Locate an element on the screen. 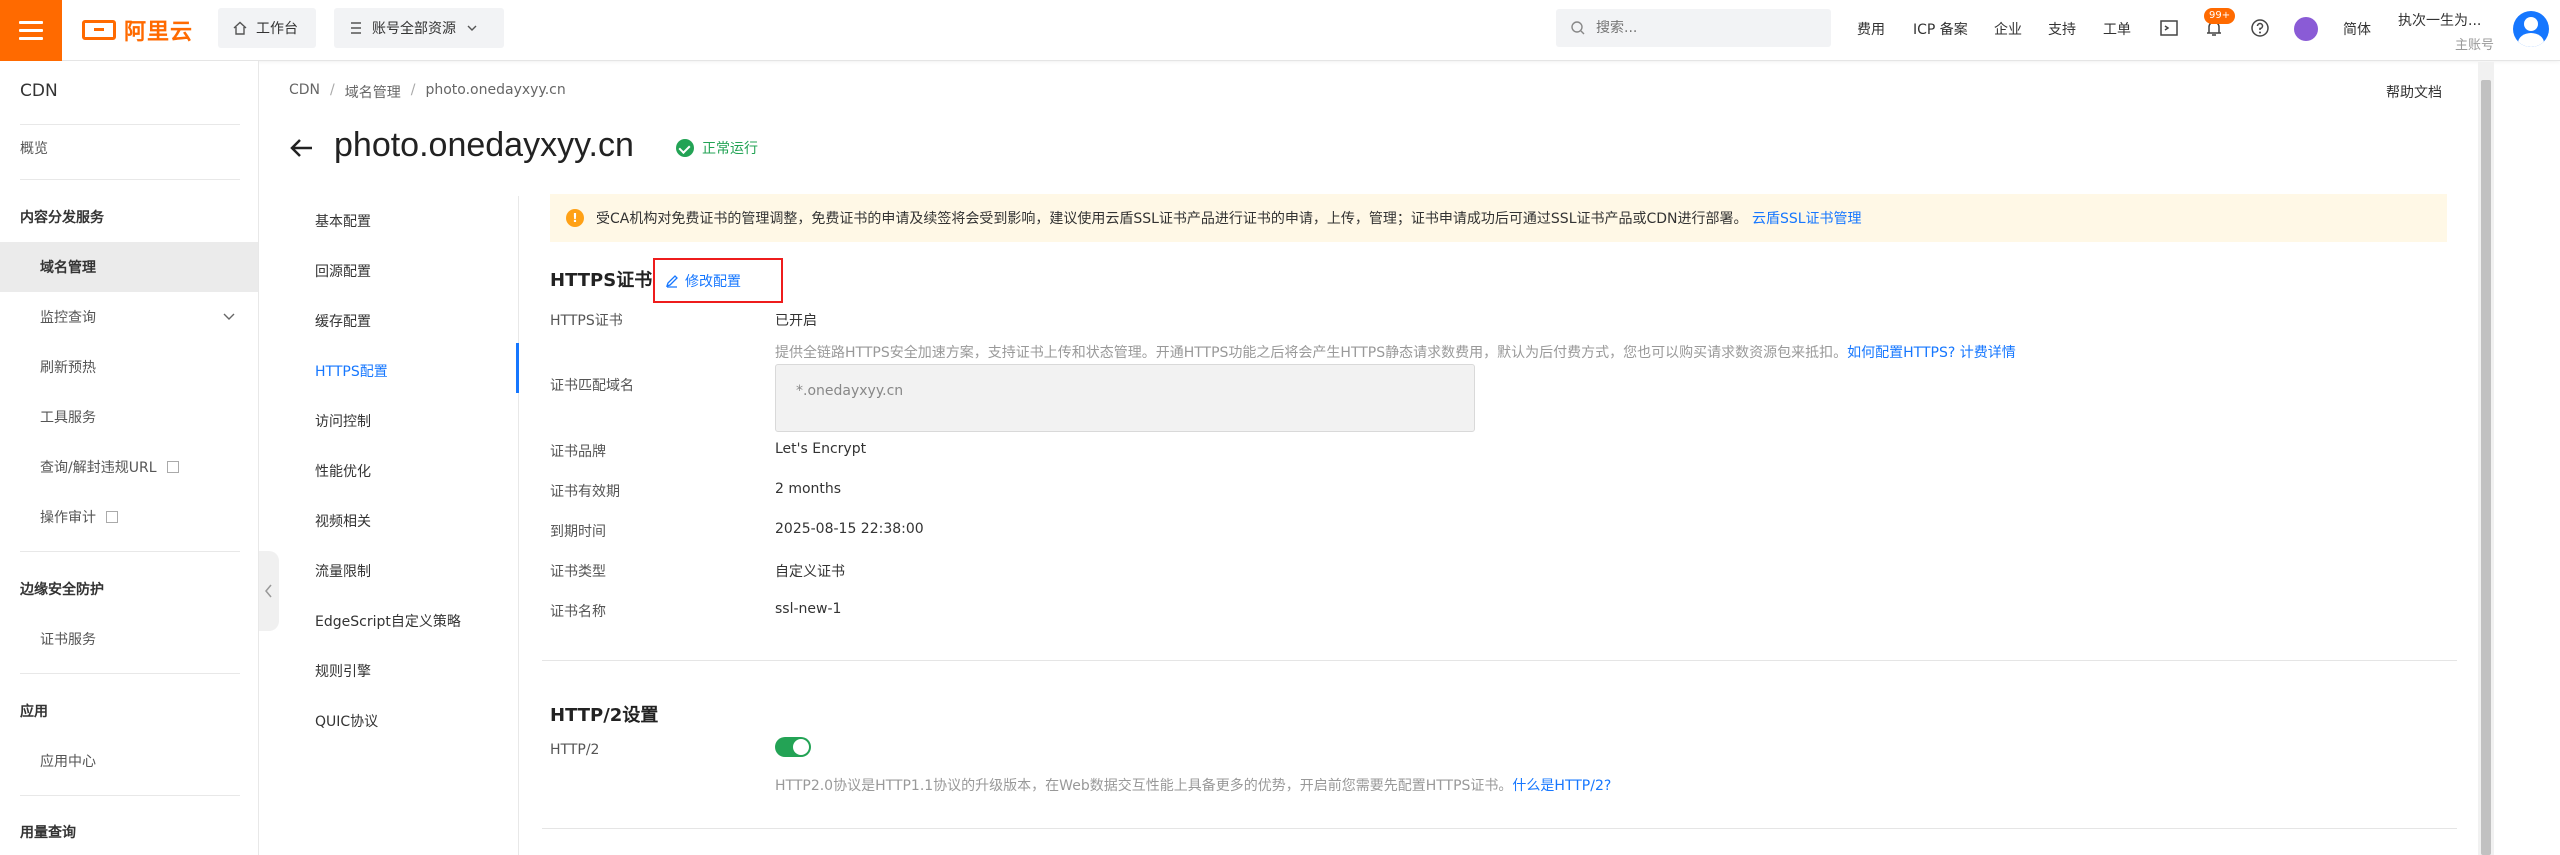 The height and width of the screenshot is (855, 2560). sidebar-title: CDN is located at coordinates (39, 91).